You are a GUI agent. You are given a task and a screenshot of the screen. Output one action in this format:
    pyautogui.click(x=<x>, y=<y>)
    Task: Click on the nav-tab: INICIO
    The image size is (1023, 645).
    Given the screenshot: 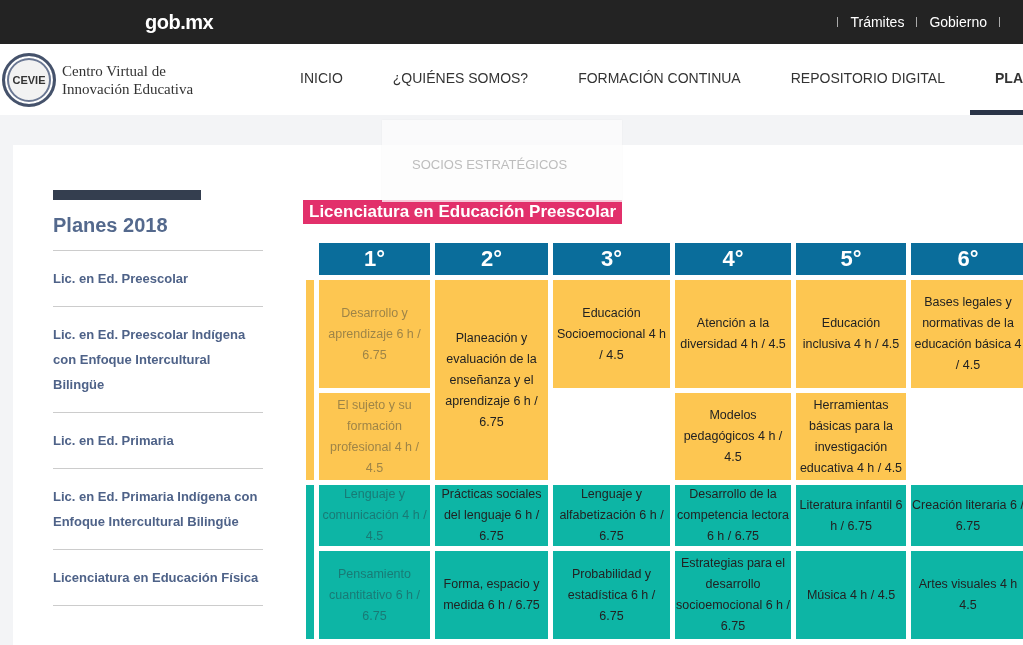 What is the action you would take?
    pyautogui.click(x=321, y=79)
    